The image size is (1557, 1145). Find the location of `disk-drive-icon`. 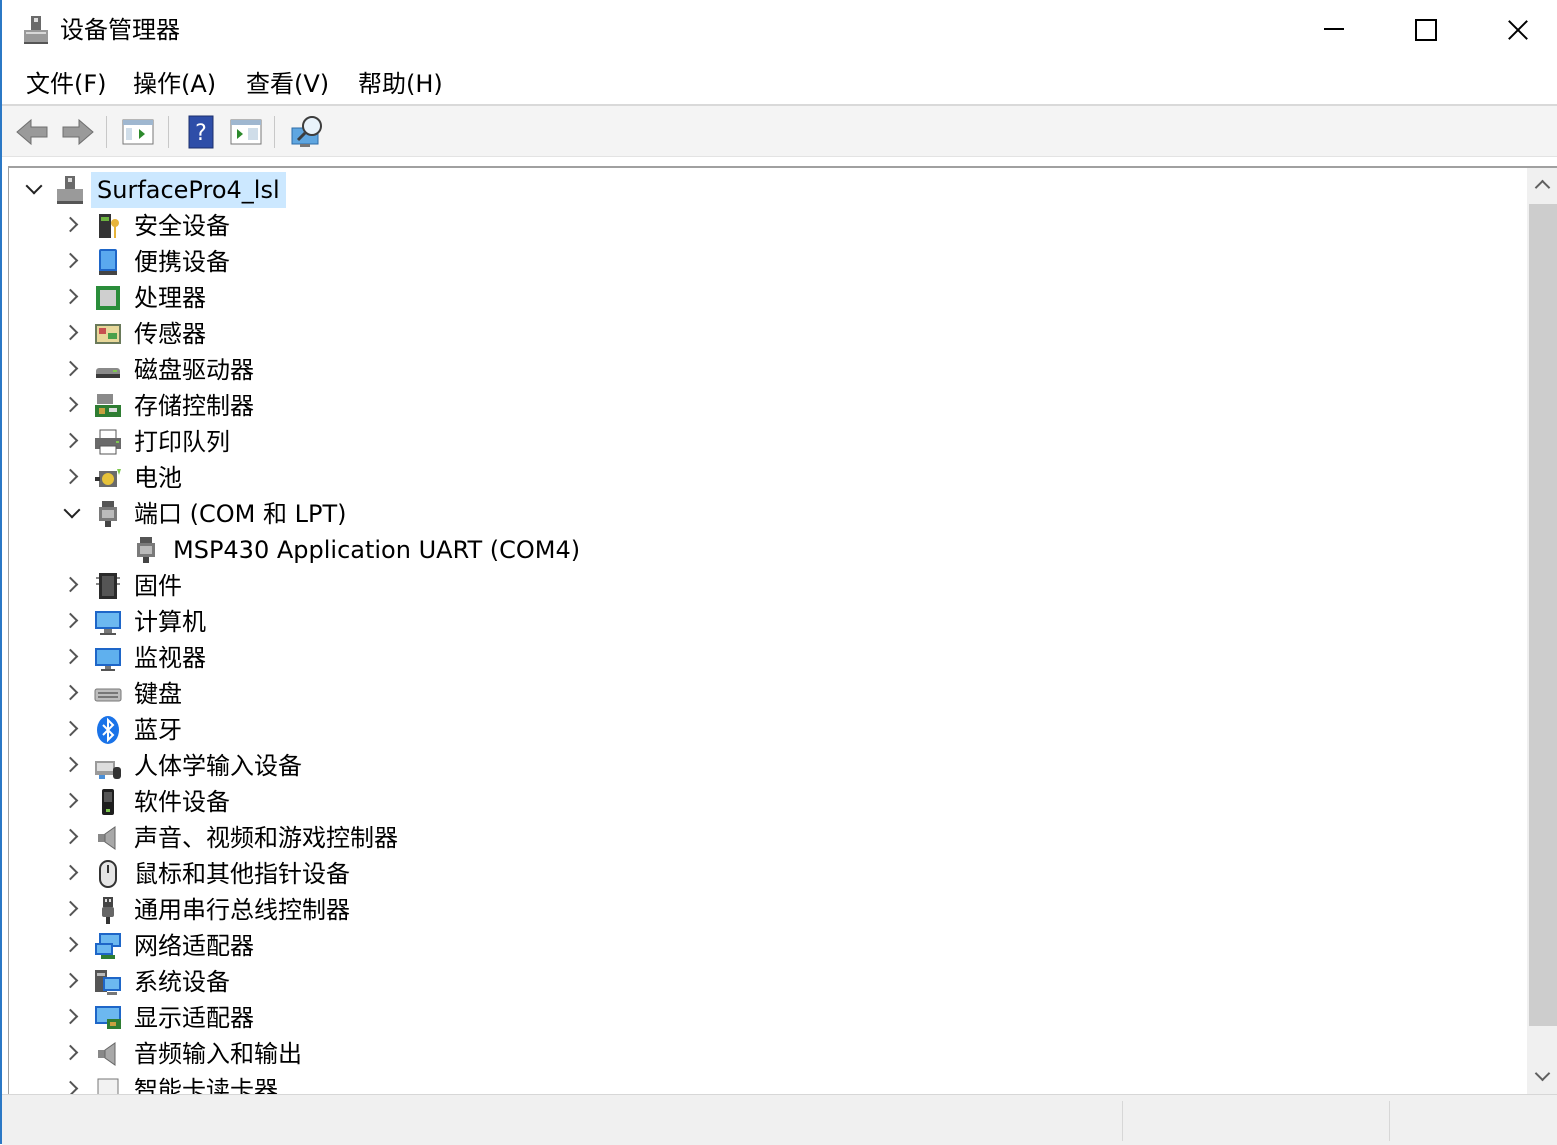

disk-drive-icon is located at coordinates (108, 370).